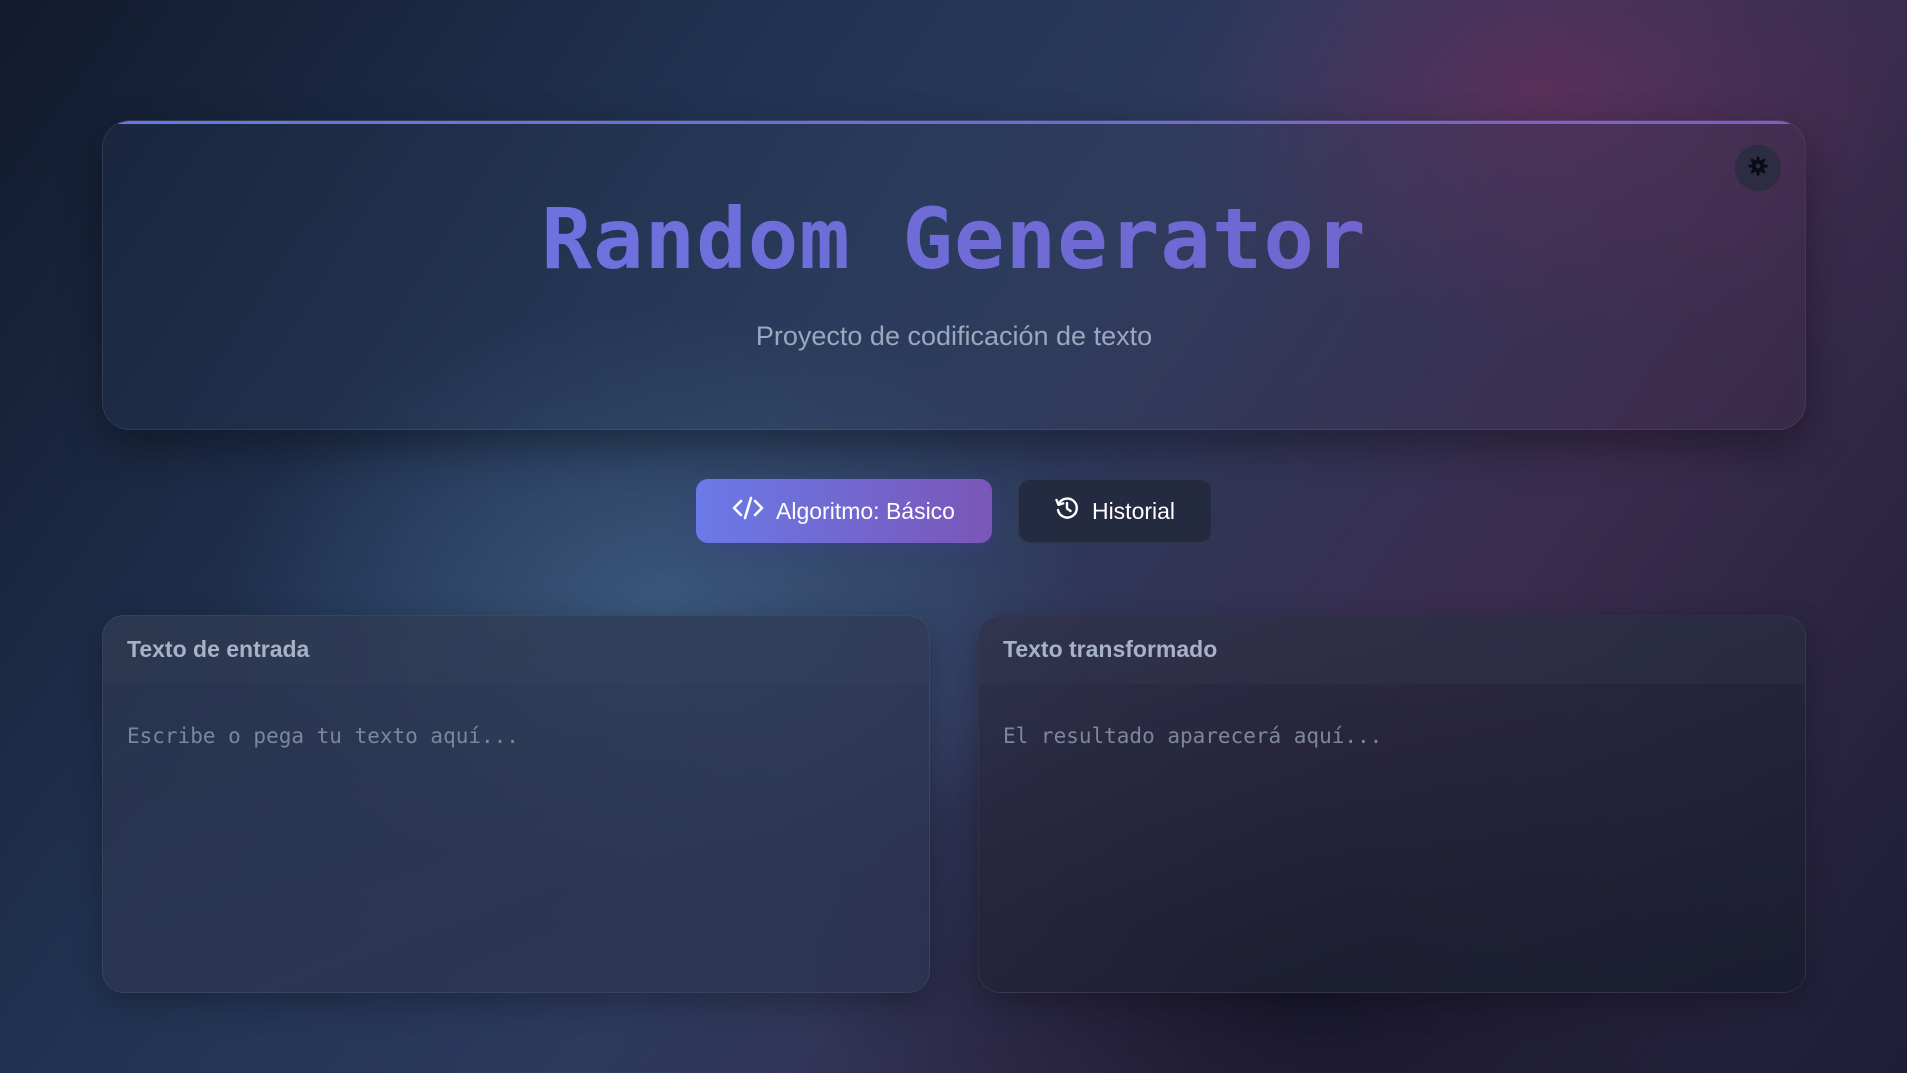  What do you see at coordinates (748, 511) in the screenshot?
I see `code-icon` at bounding box center [748, 511].